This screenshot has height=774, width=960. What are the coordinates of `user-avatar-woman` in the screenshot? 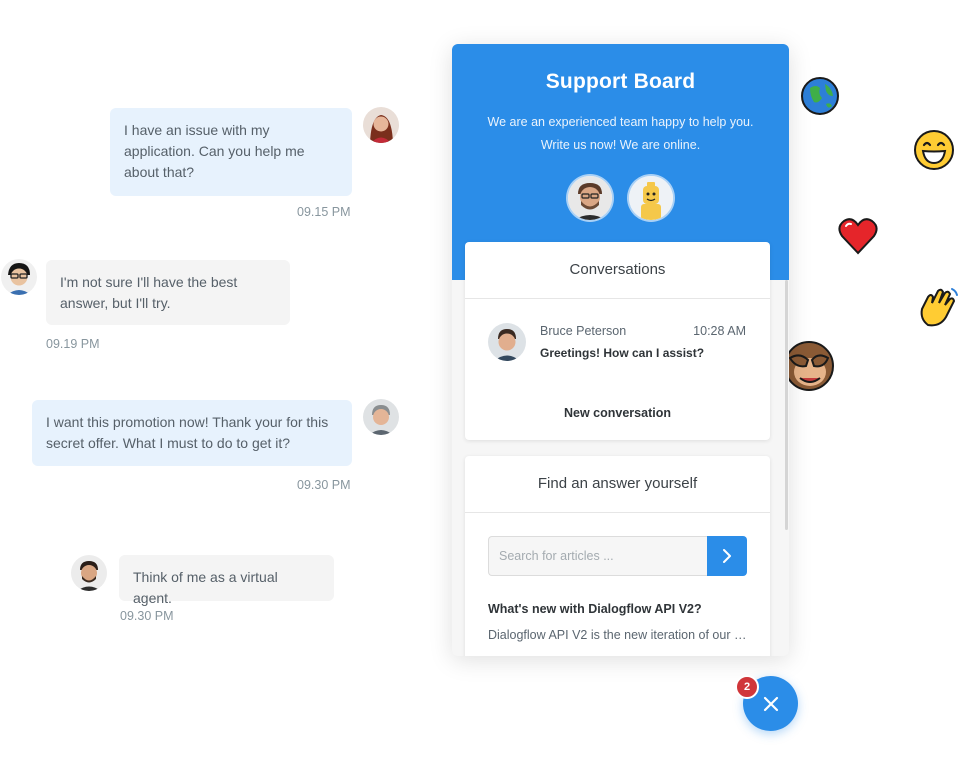 It's located at (381, 125).